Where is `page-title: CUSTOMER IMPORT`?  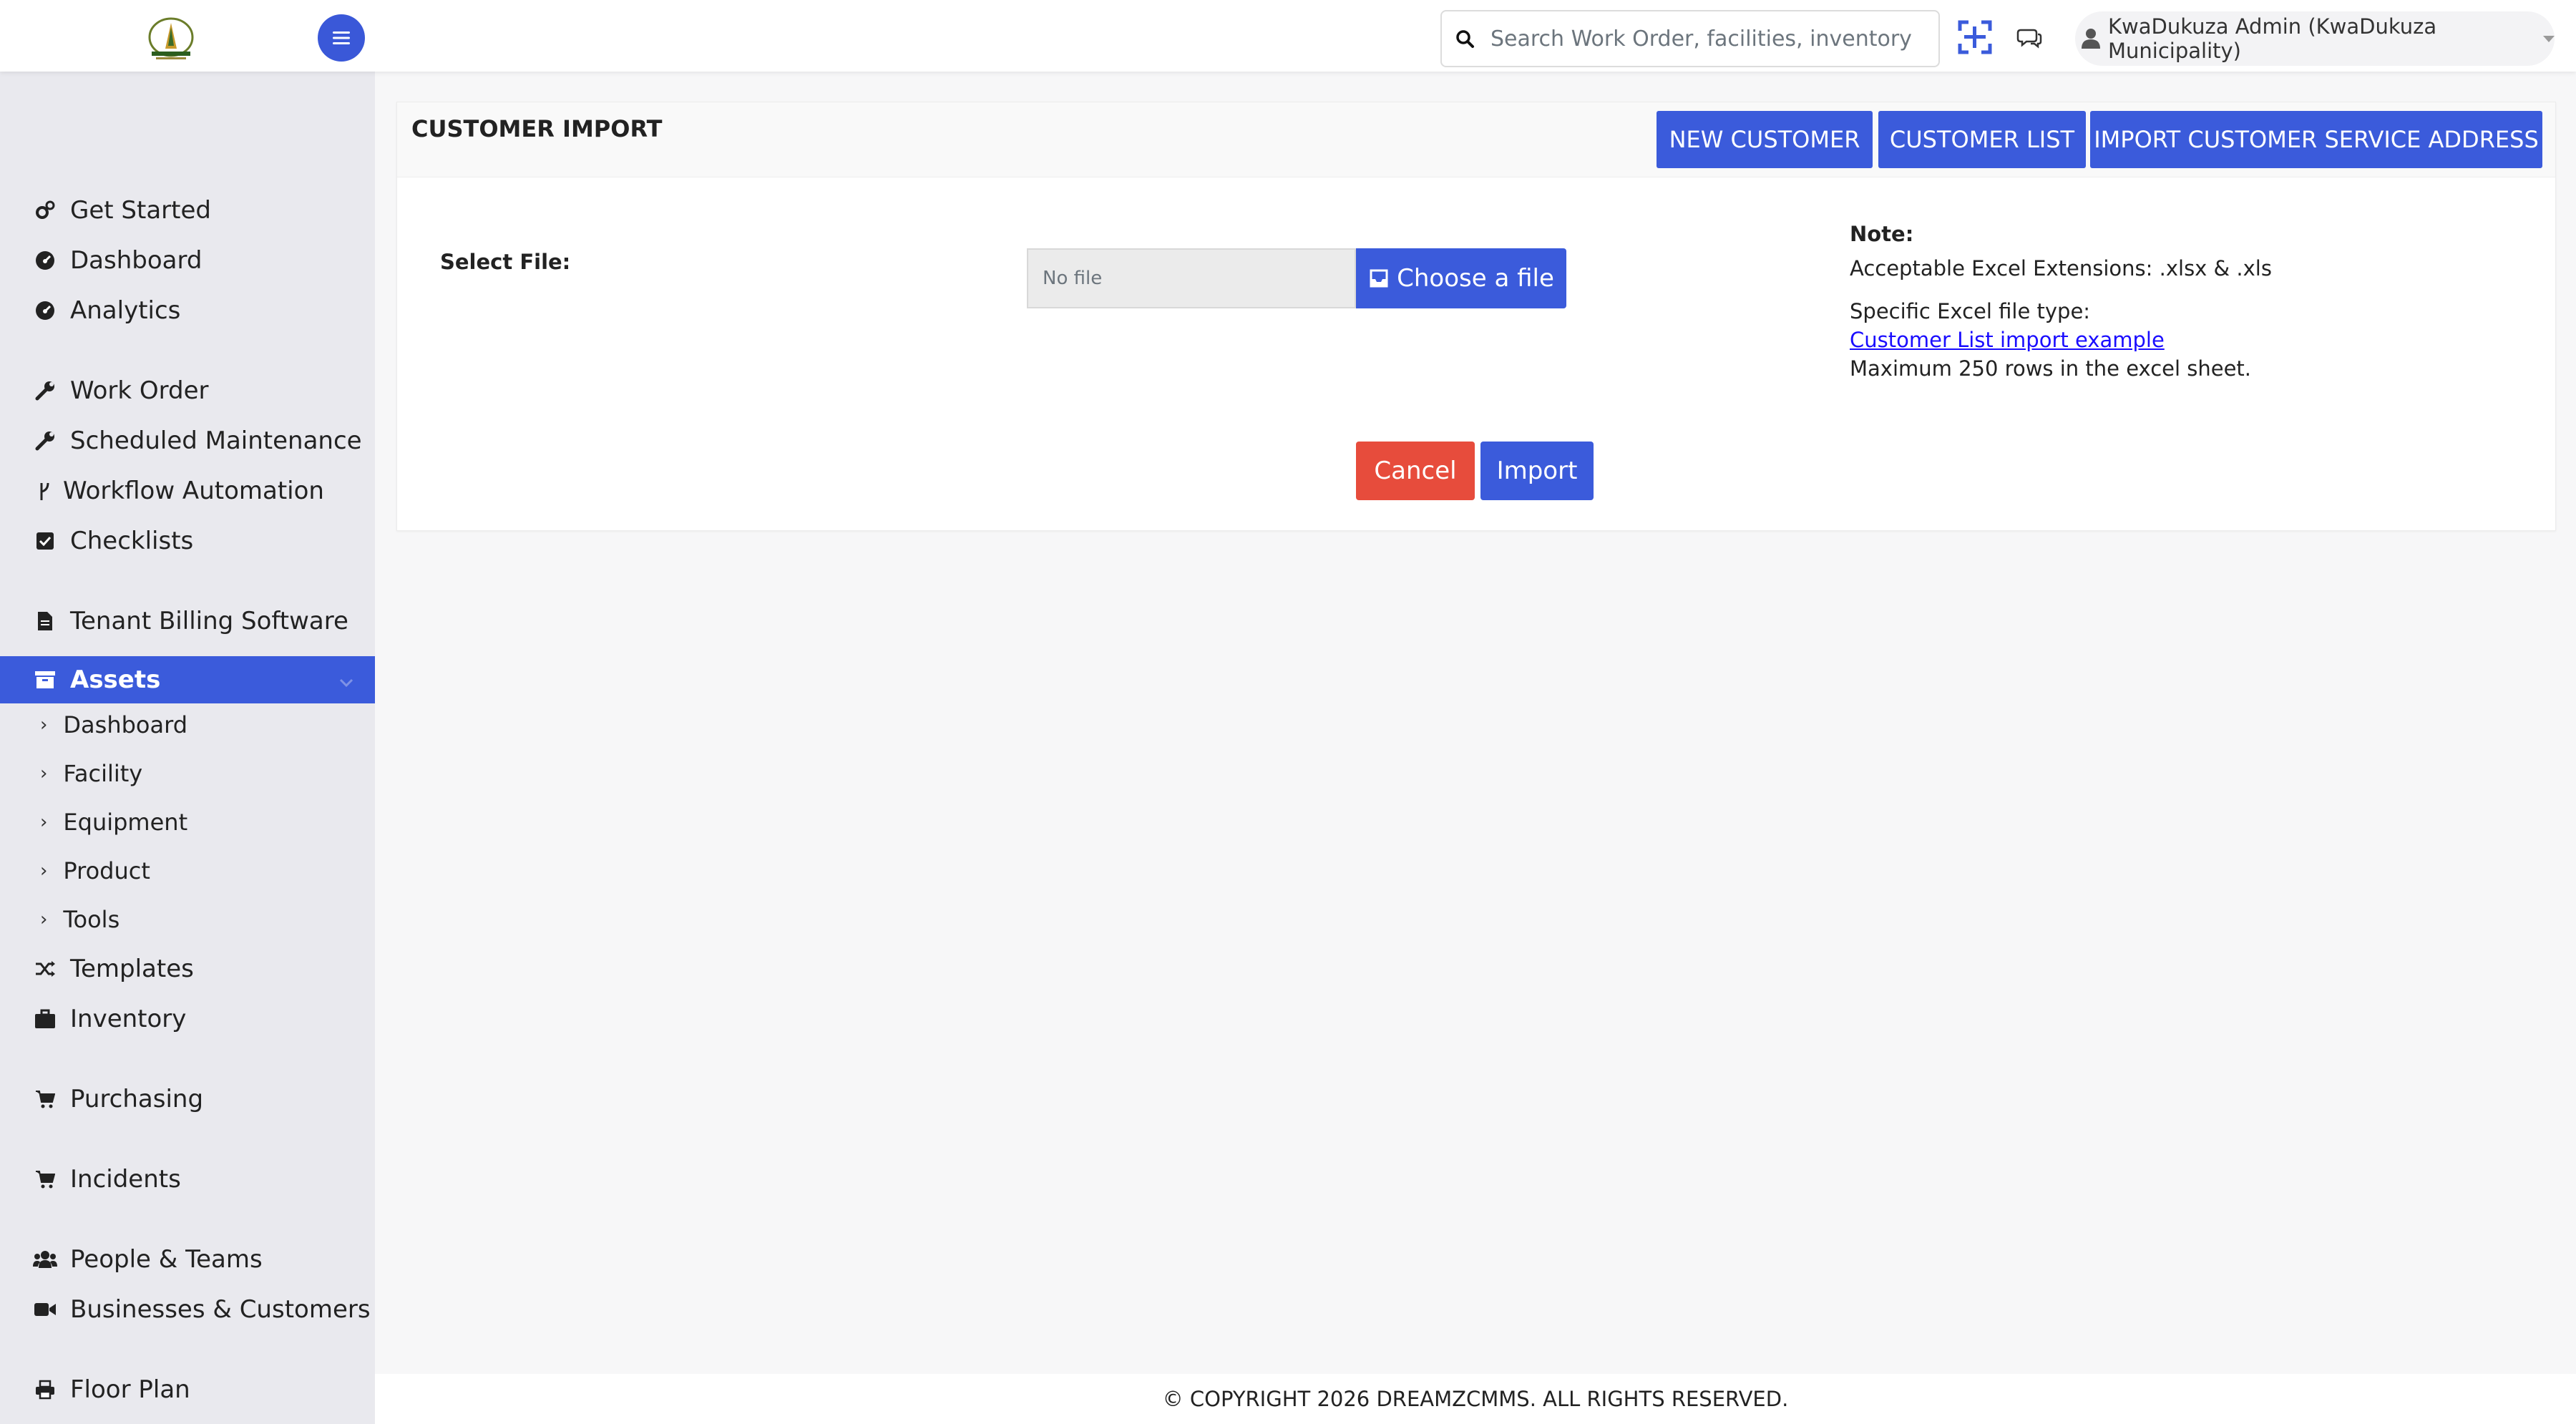 page-title: CUSTOMER IMPORT is located at coordinates (537, 128).